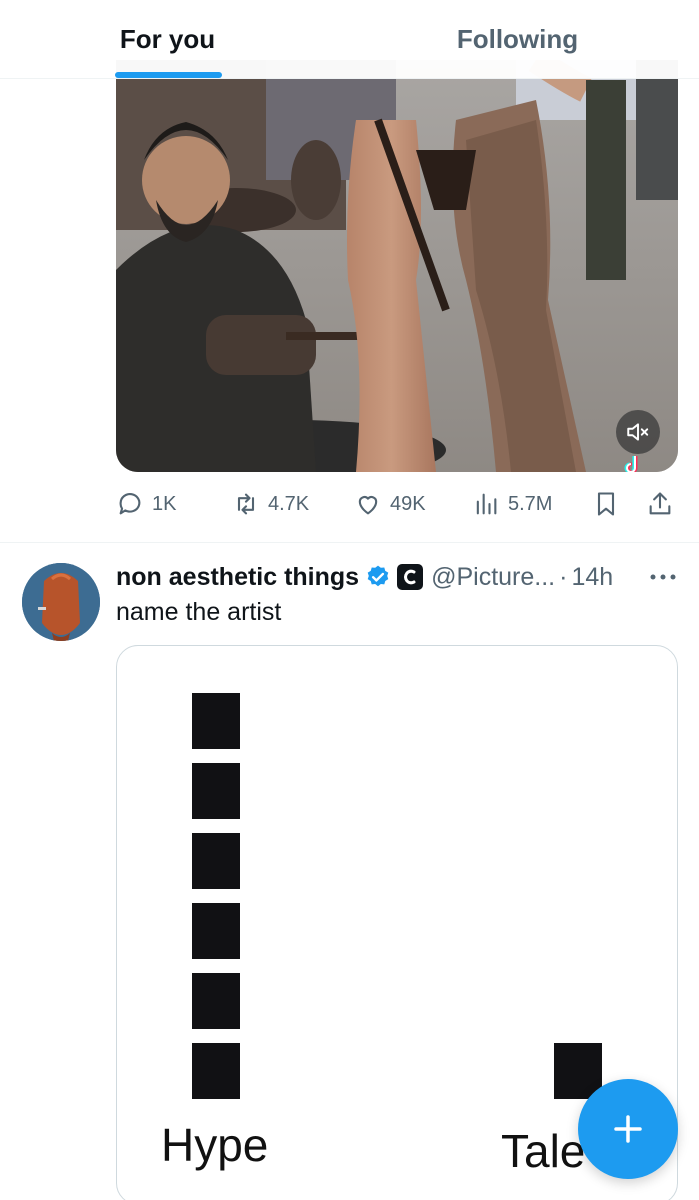 The image size is (699, 1200). I want to click on bookmark-button, so click(606, 504).